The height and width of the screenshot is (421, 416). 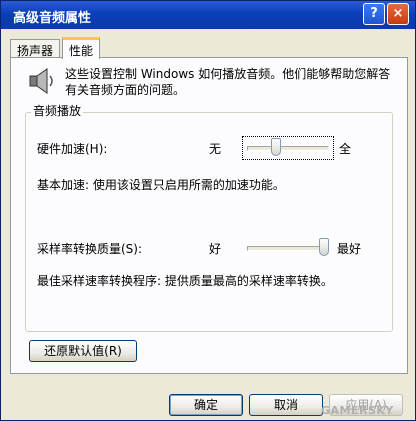 I want to click on ok-button: 确定, so click(x=206, y=405).